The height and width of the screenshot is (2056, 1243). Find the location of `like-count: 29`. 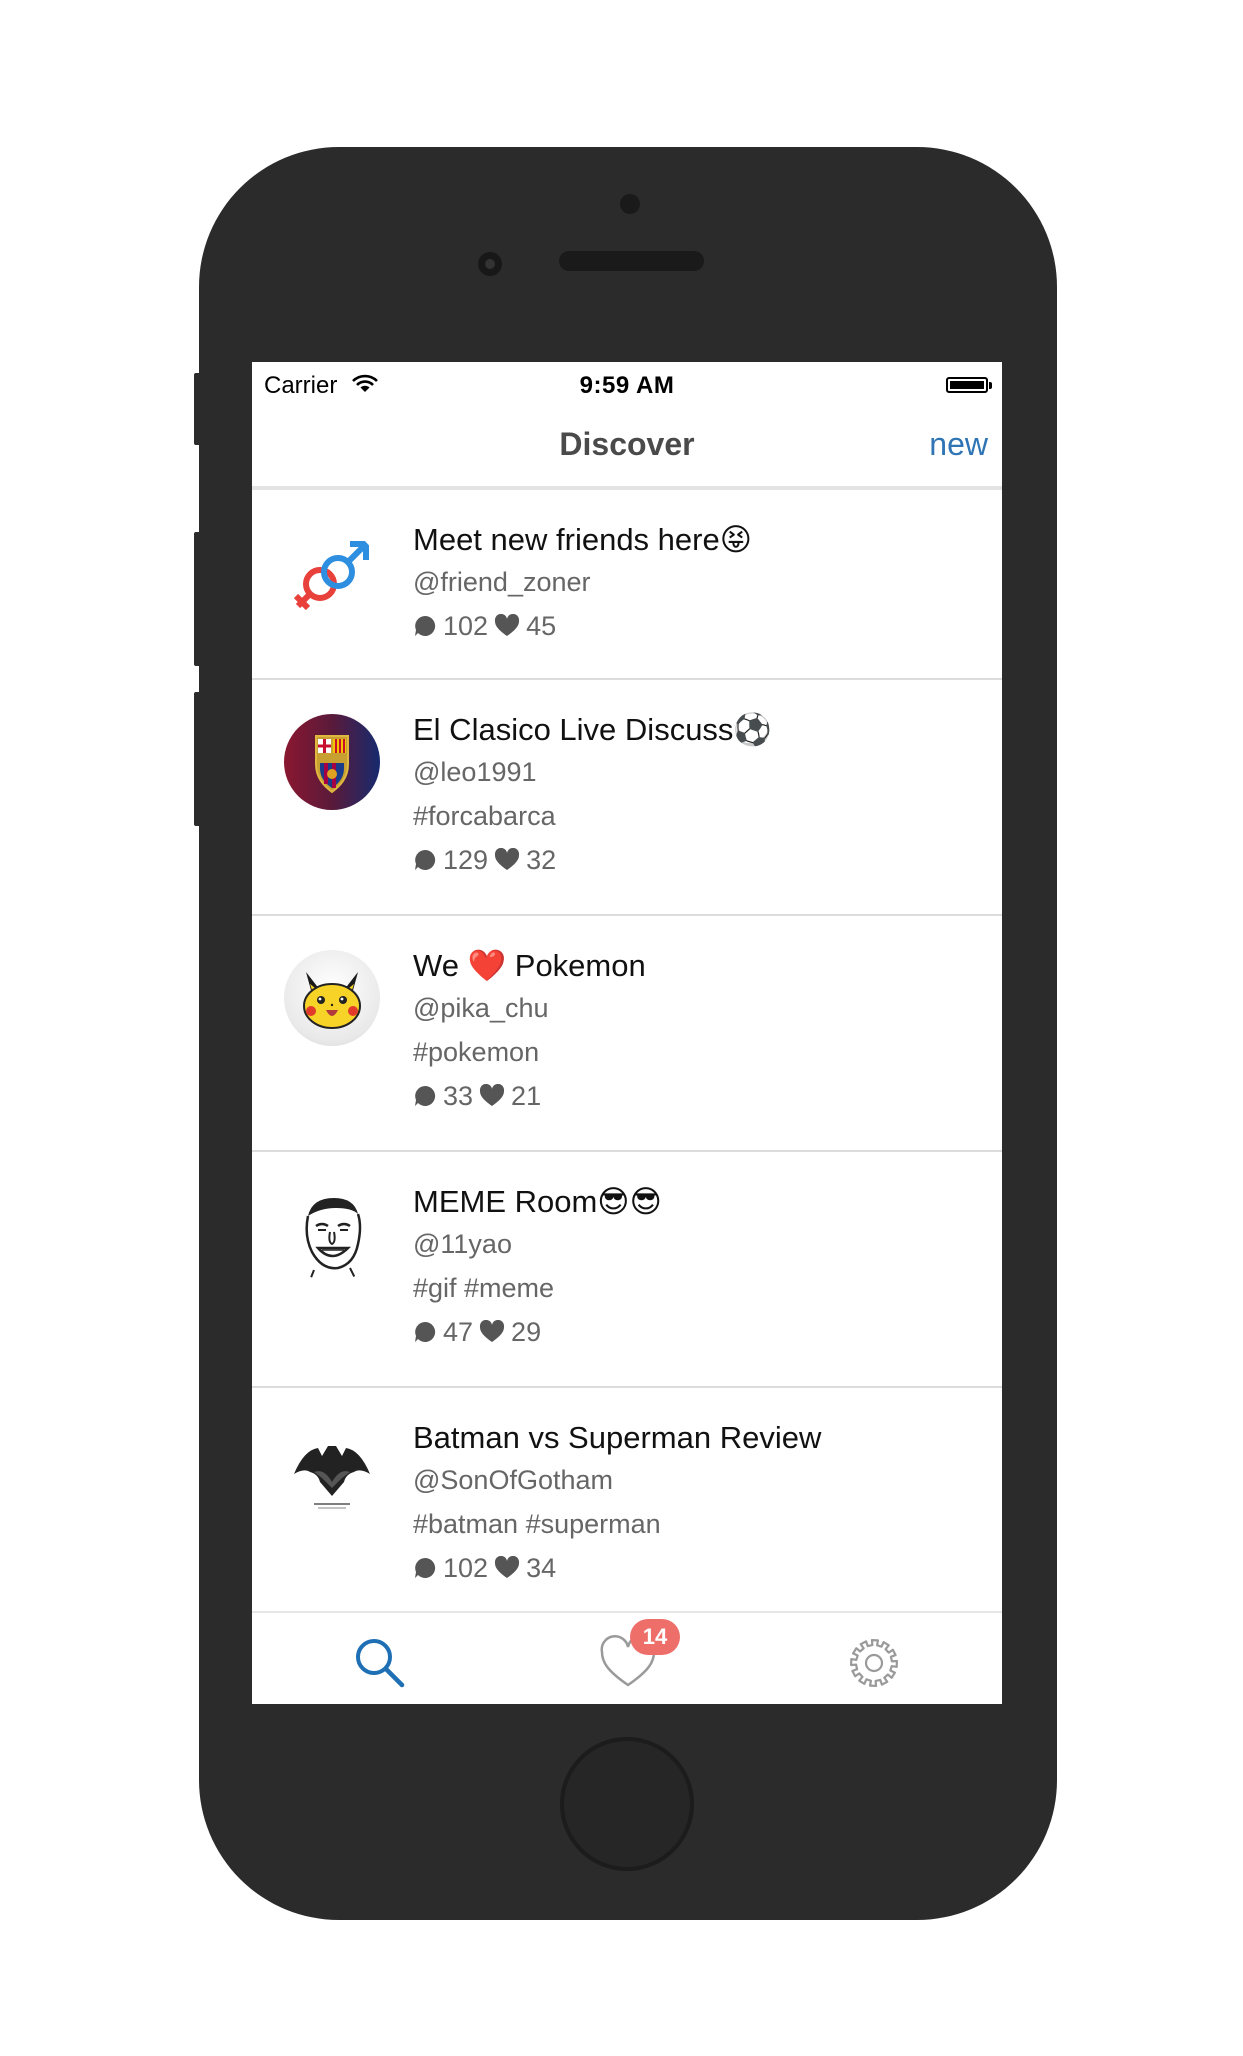

like-count: 29 is located at coordinates (526, 1332).